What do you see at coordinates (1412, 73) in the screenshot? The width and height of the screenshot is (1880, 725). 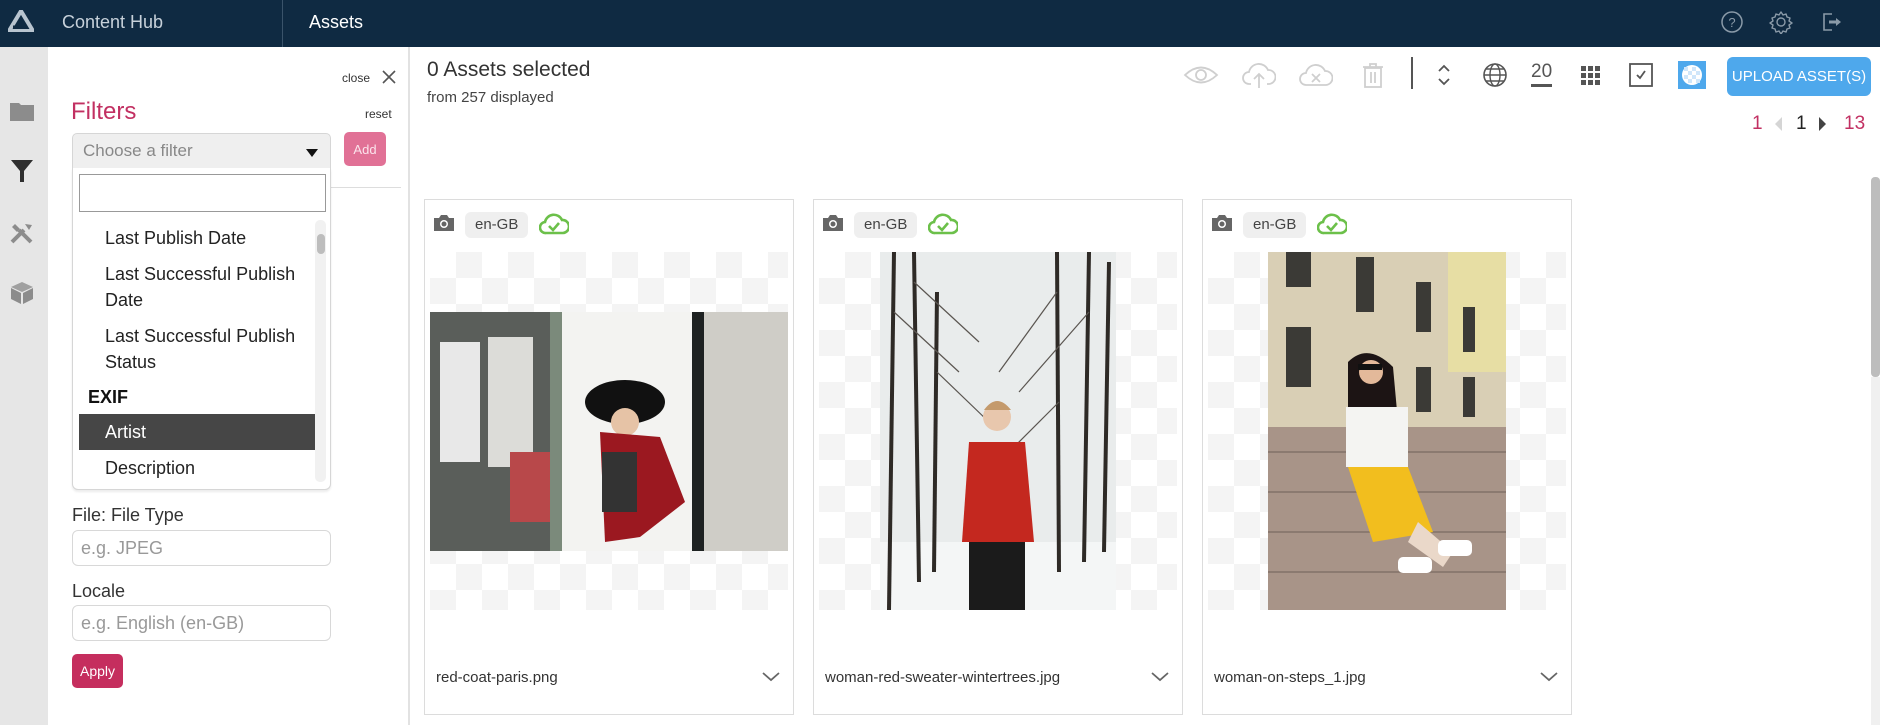 I see `toolbar-divider` at bounding box center [1412, 73].